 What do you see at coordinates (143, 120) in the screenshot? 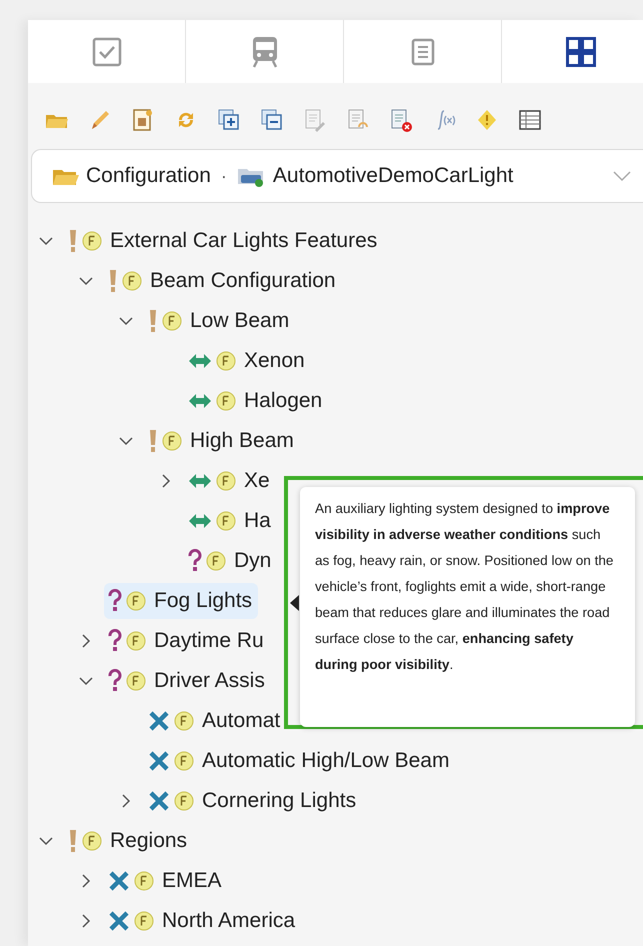
I see `template-icon` at bounding box center [143, 120].